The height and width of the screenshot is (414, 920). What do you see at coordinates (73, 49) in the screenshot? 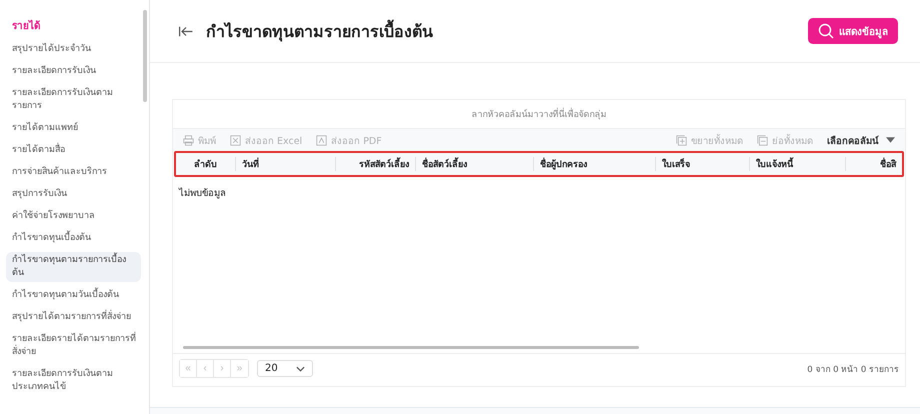
I see `sidebar-item: สรุปรายได้ประจำวัน` at bounding box center [73, 49].